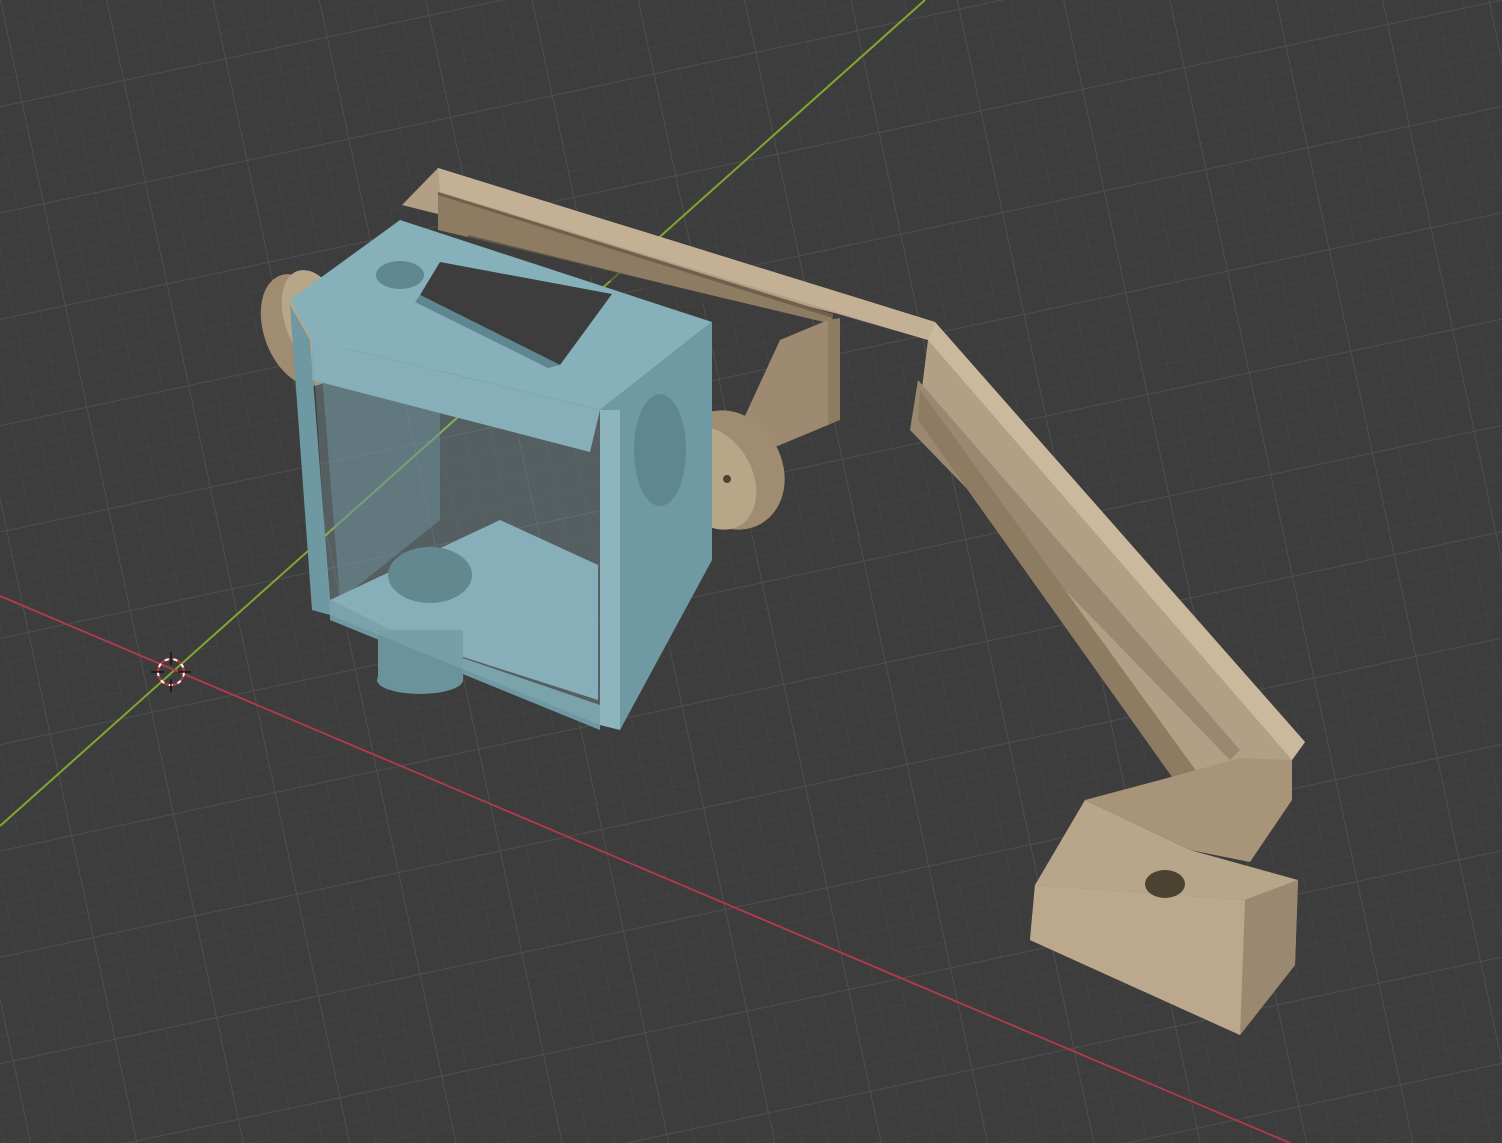  Describe the element at coordinates (1165, 884) in the screenshot. I see `bolt-hole` at that location.